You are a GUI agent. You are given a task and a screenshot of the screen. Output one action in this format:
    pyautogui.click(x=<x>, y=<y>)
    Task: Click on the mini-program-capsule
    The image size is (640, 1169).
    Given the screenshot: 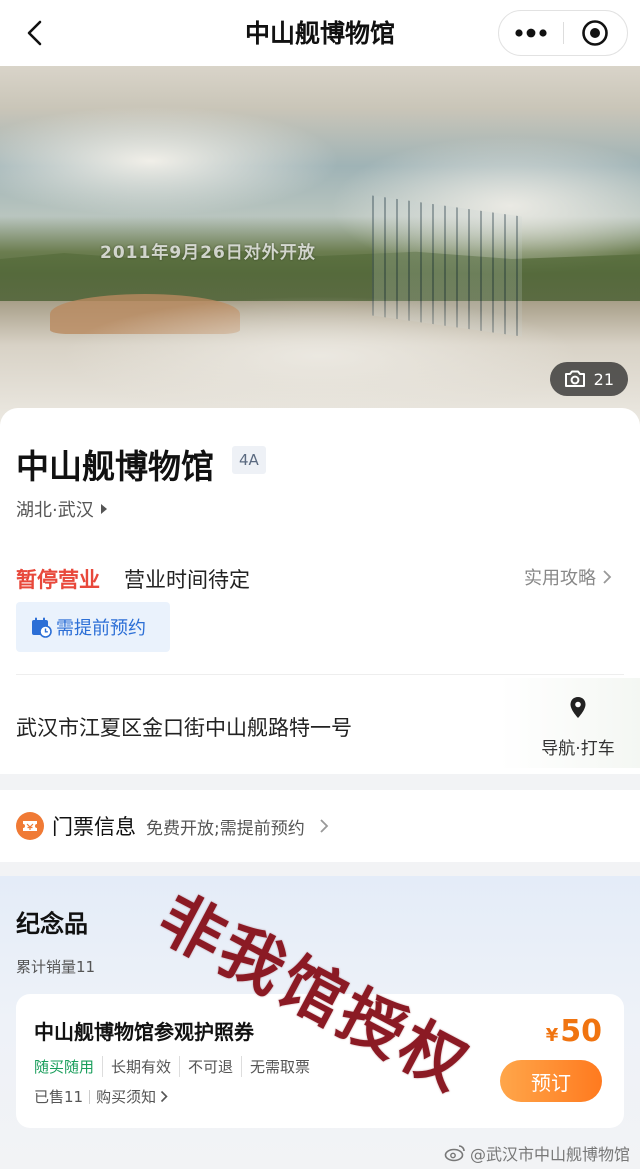 What is the action you would take?
    pyautogui.click(x=563, y=33)
    